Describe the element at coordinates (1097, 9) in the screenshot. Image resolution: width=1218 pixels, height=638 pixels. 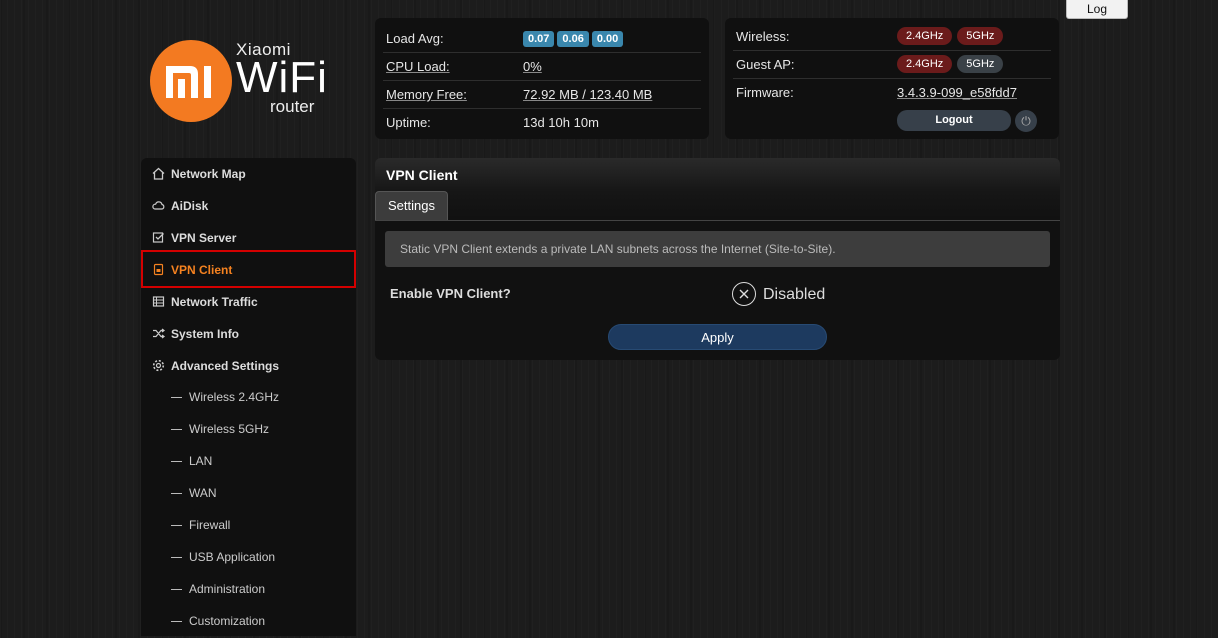
I see `log-button: Log` at that location.